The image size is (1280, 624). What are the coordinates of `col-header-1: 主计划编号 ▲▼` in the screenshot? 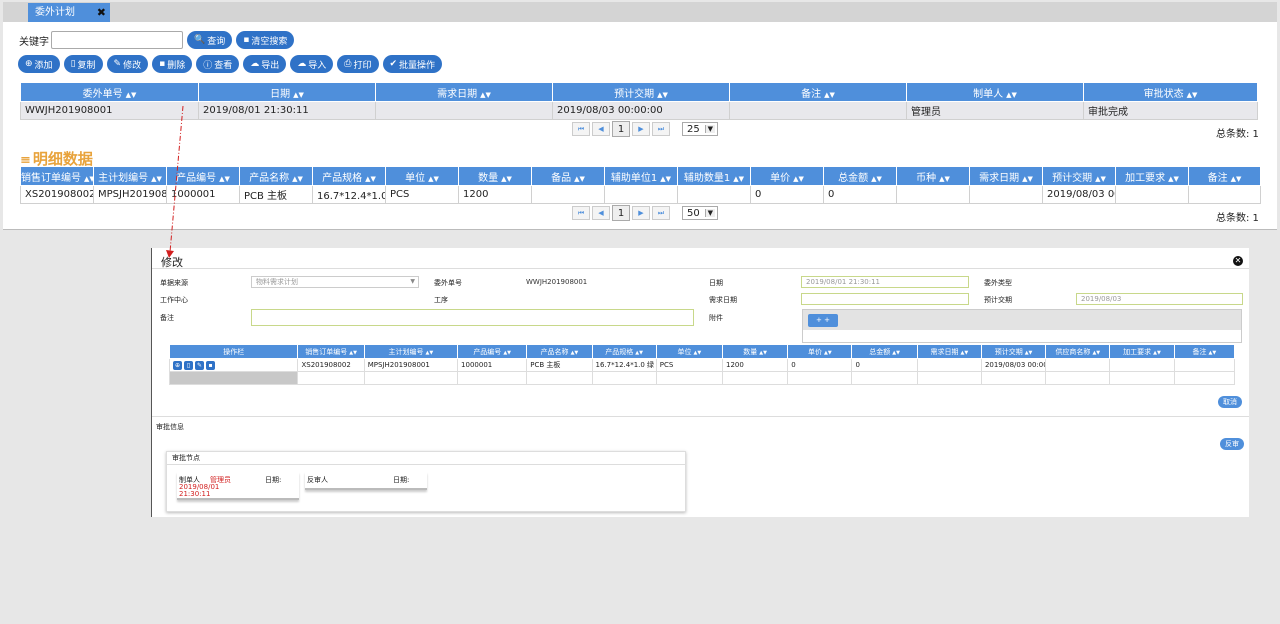 It's located at (130, 176).